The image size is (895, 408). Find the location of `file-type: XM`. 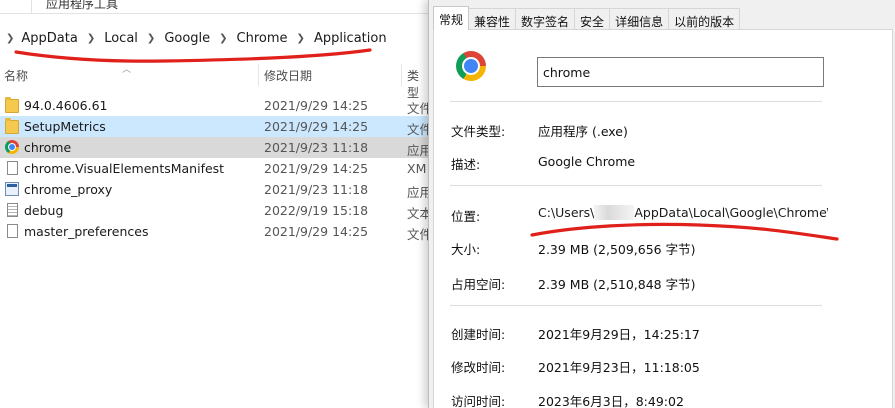

file-type: XM is located at coordinates (417, 168).